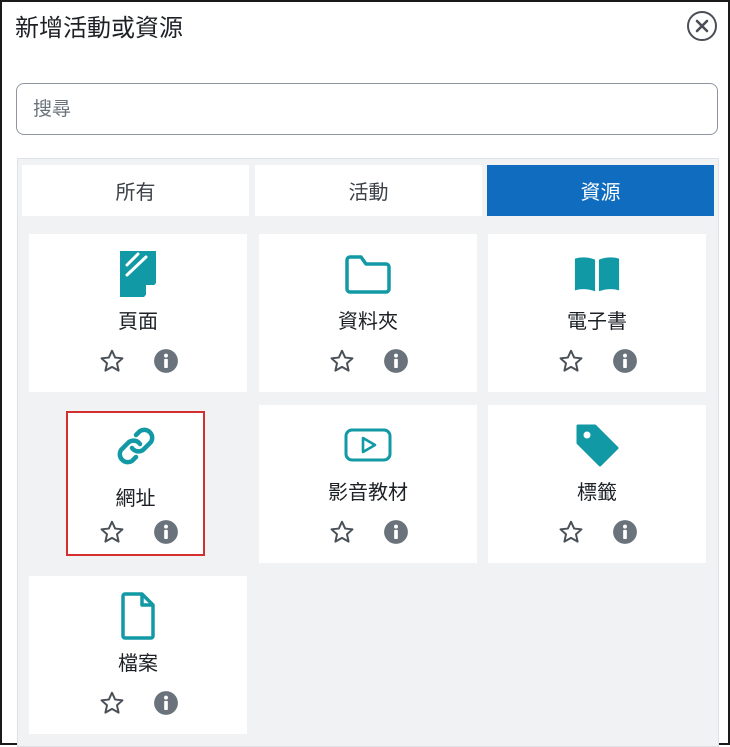 This screenshot has height=747, width=730. Describe the element at coordinates (136, 446) in the screenshot. I see `link-icon` at that location.